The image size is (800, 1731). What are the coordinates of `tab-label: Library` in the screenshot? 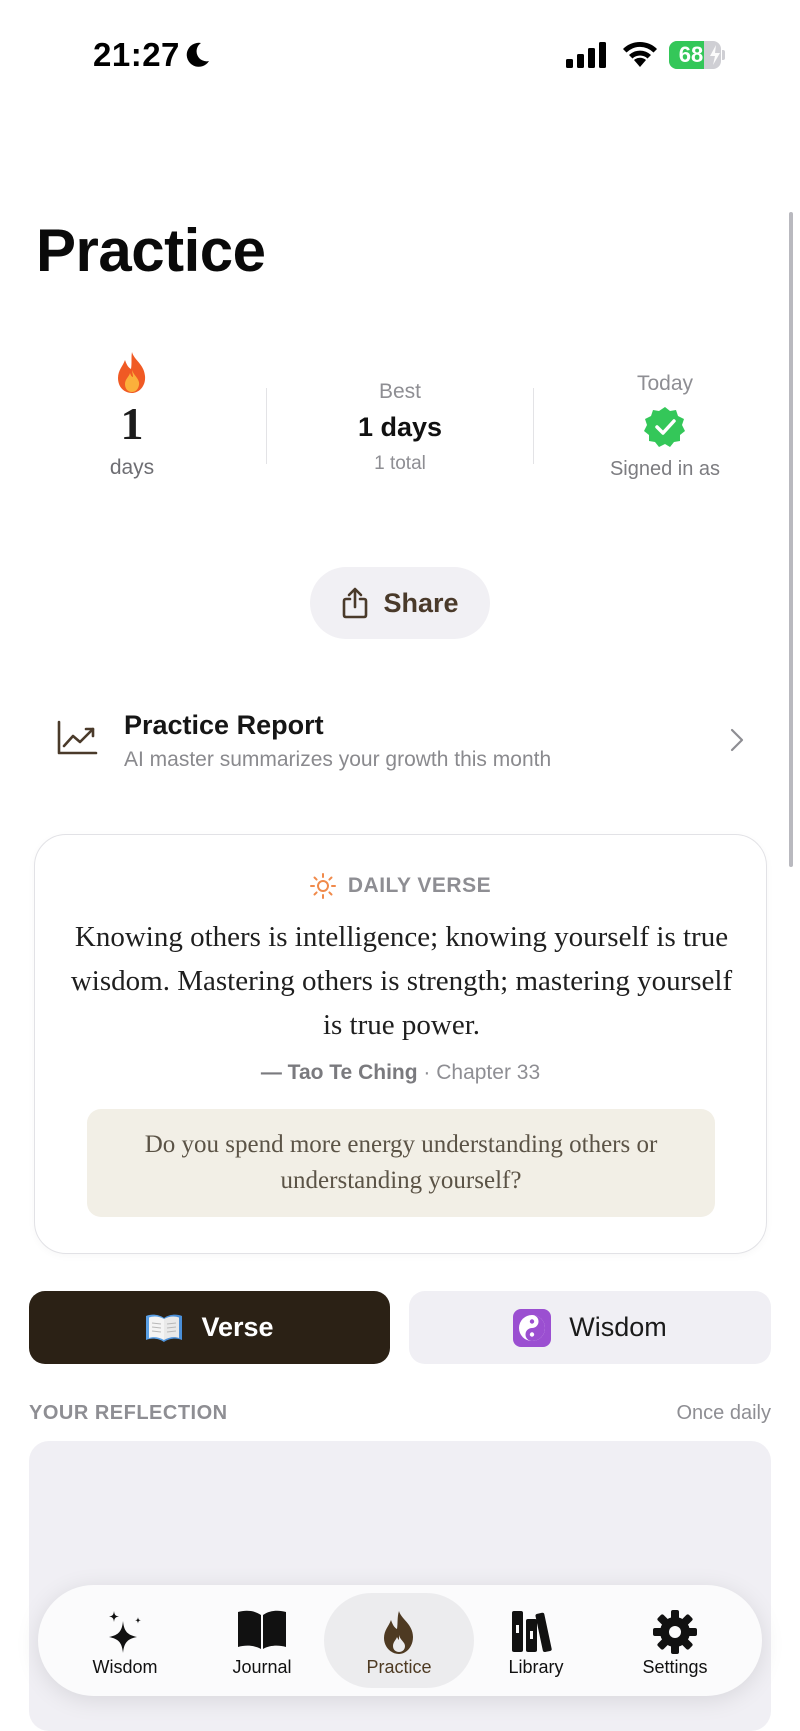 It's located at (536, 1667).